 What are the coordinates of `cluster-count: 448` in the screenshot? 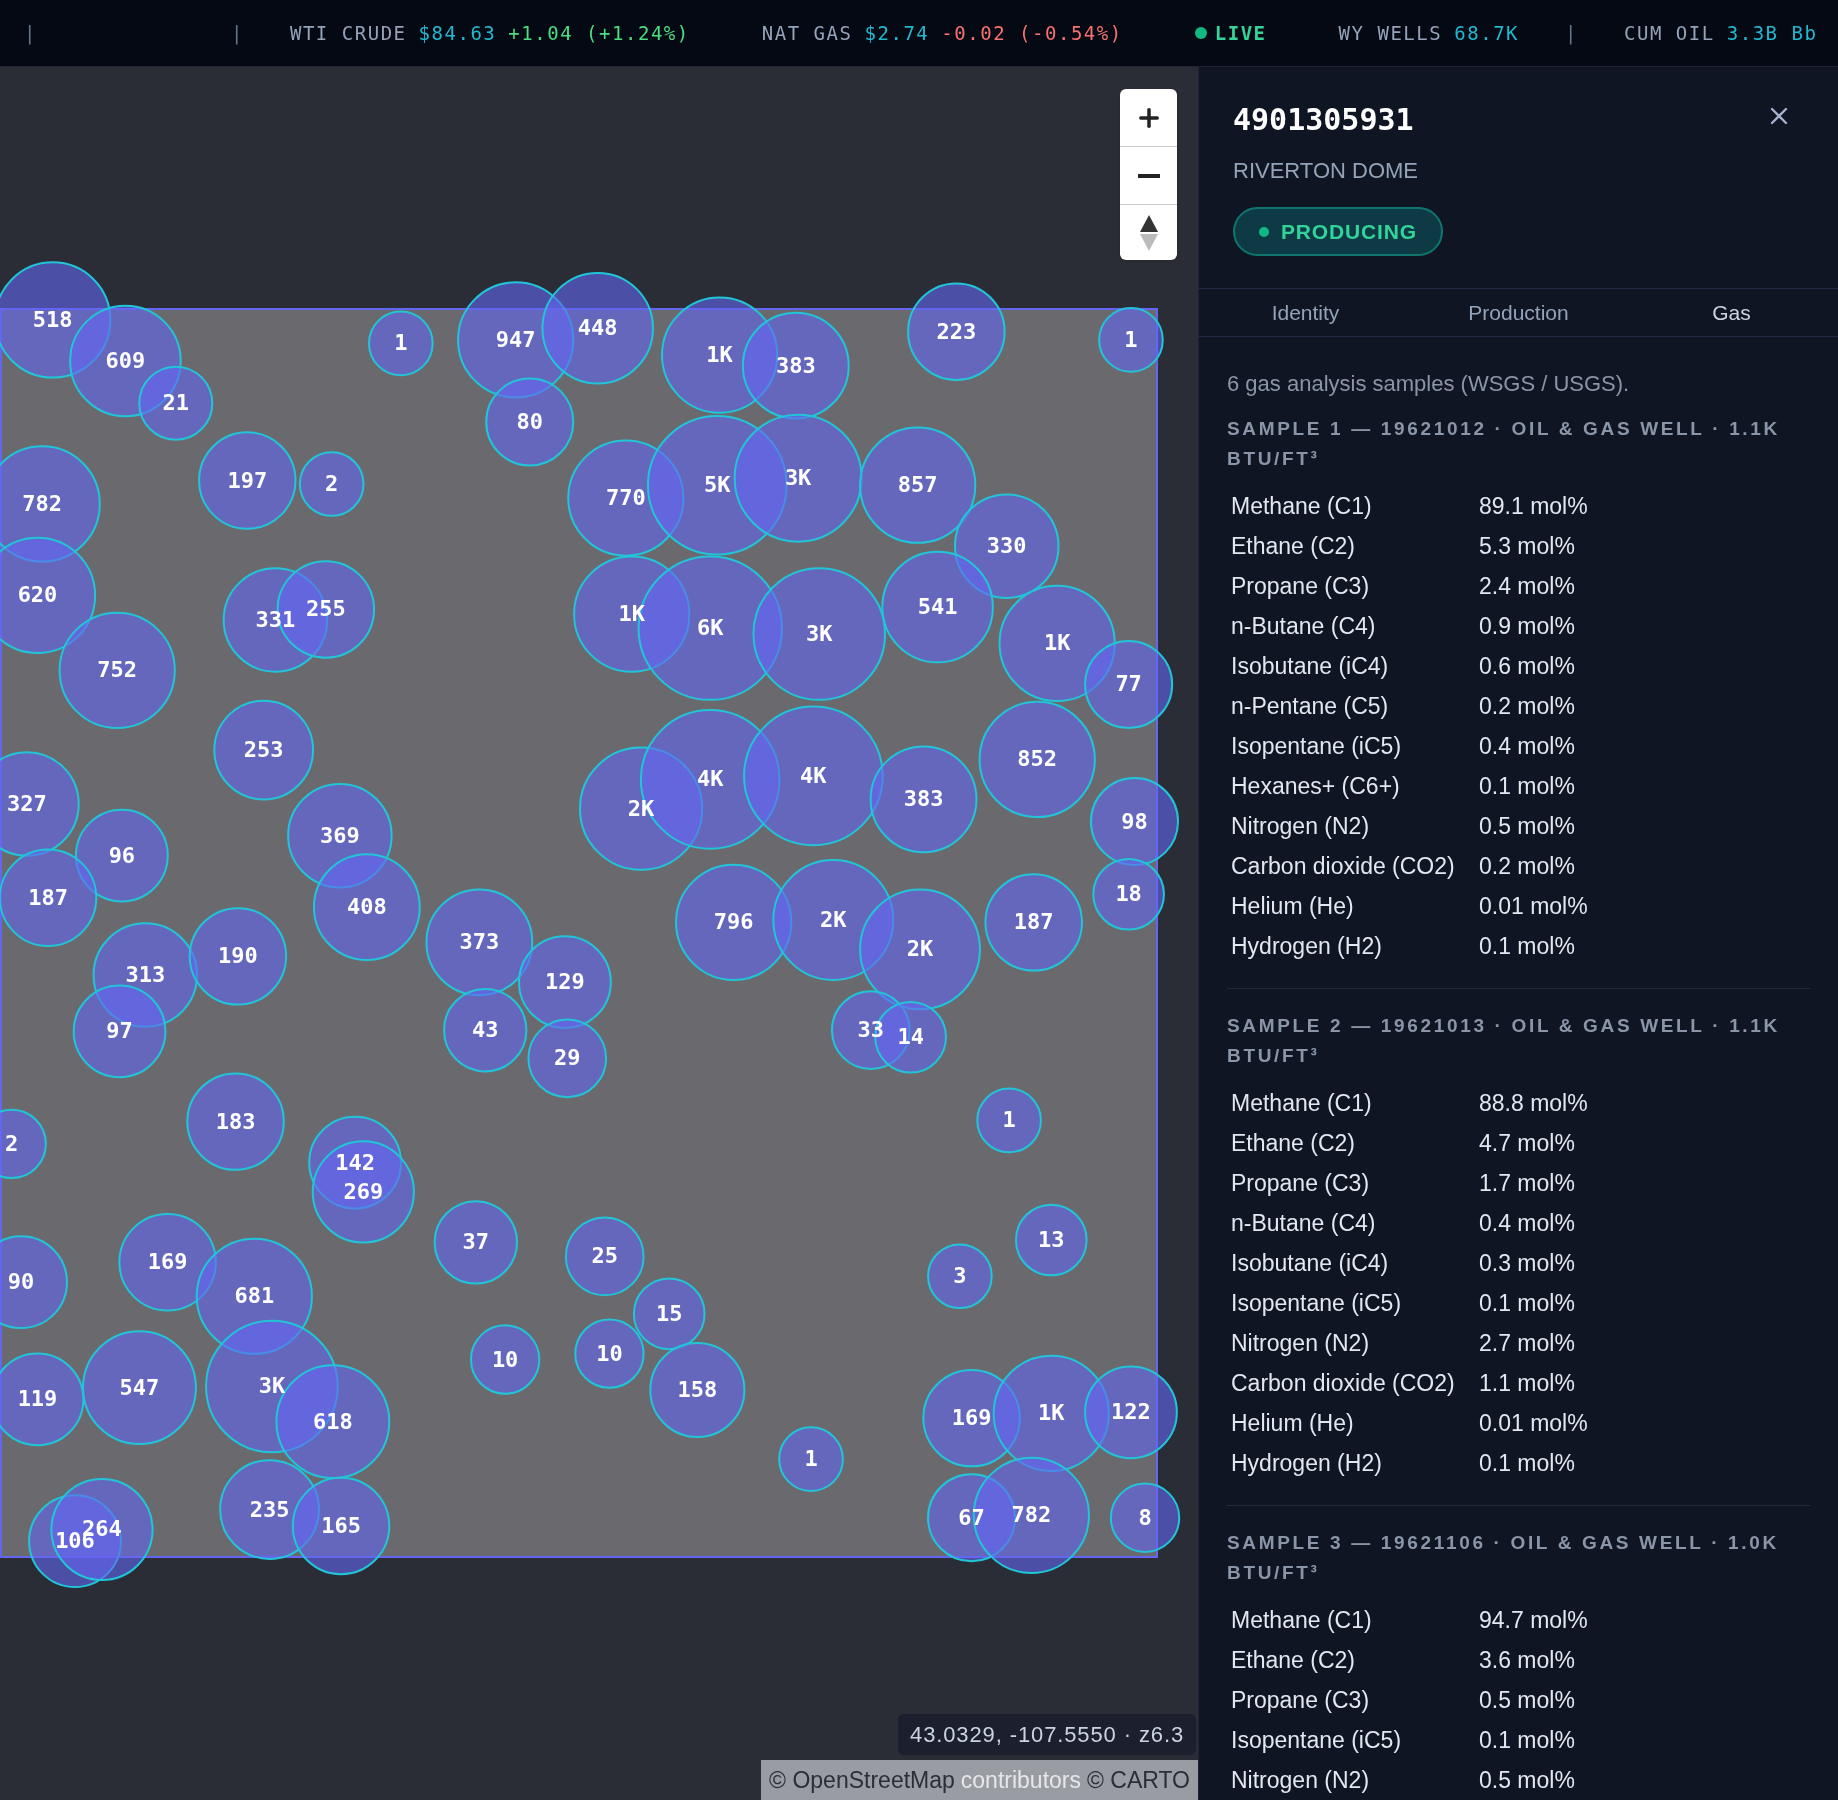 It's located at (597, 328).